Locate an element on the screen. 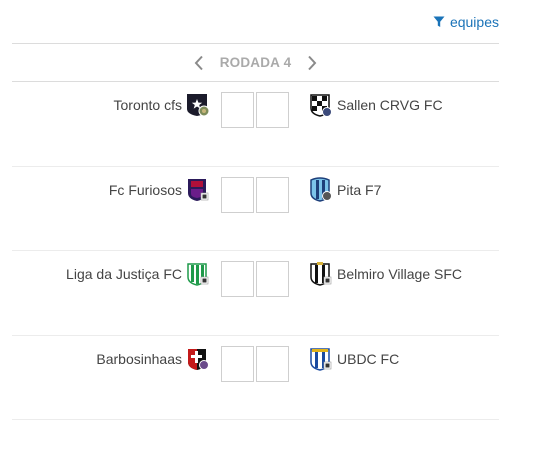 This screenshot has height=461, width=551. home-team: Fc Furiosos is located at coordinates (160, 190).